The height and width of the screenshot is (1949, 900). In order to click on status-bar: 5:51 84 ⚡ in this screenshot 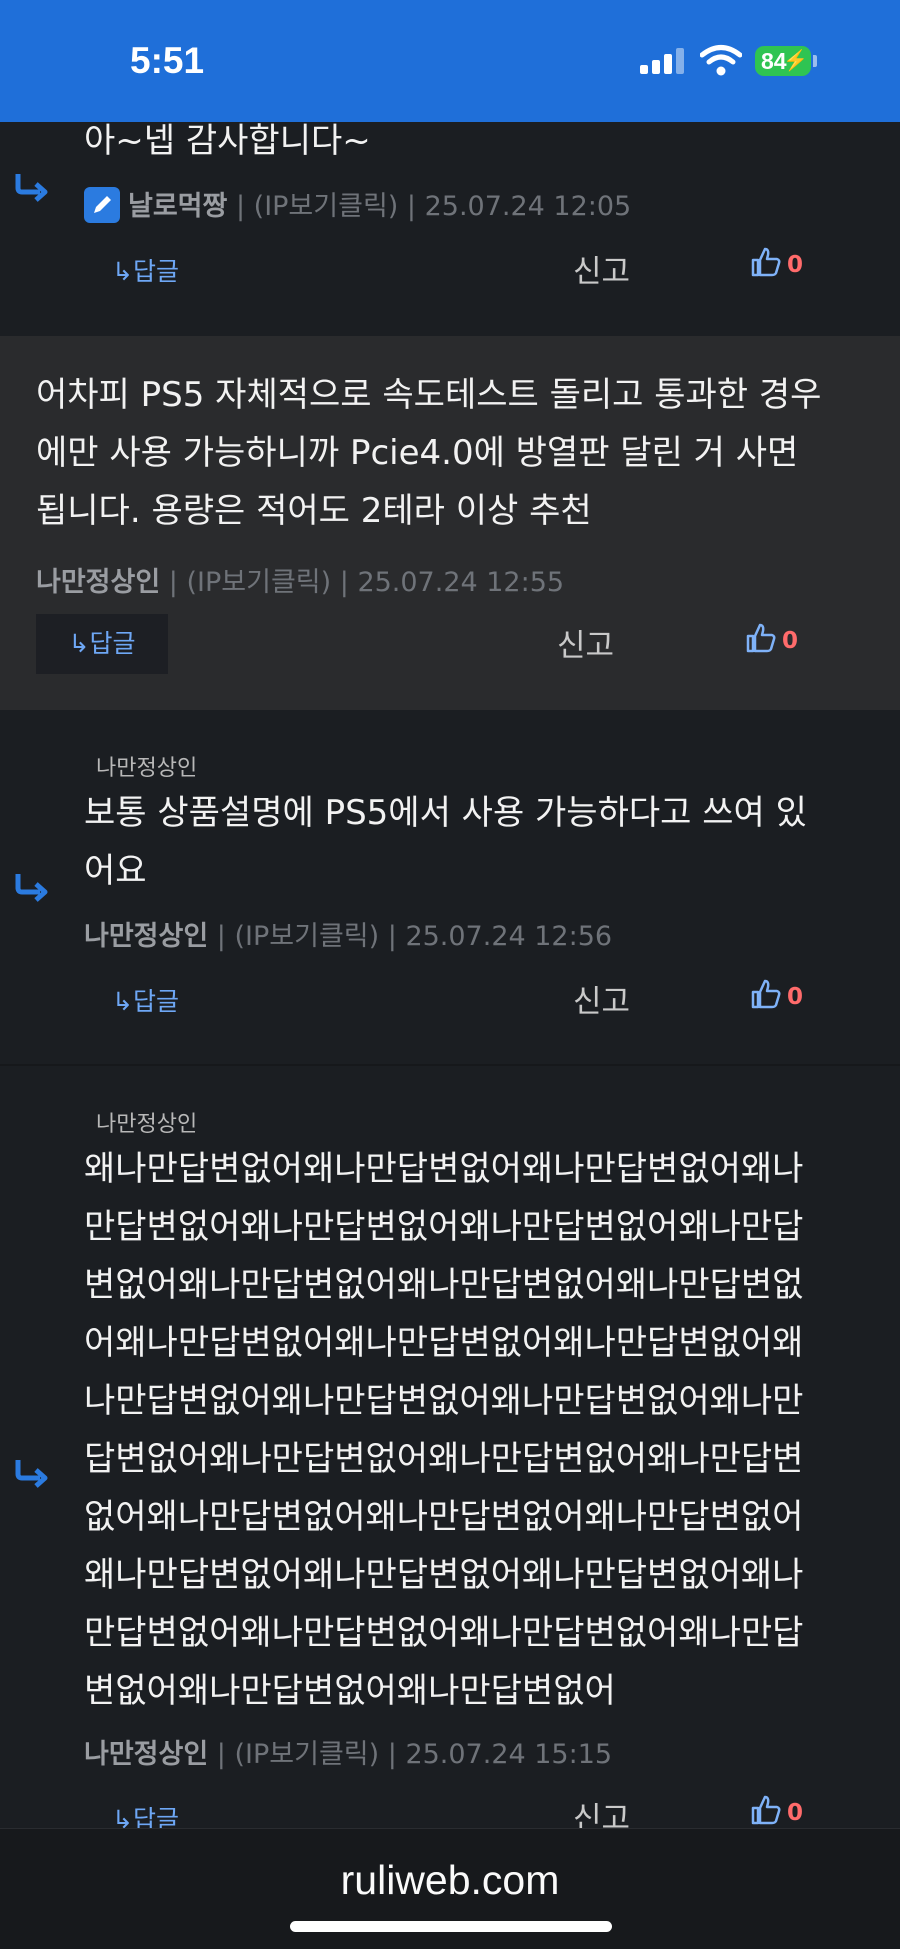, I will do `click(450, 61)`.